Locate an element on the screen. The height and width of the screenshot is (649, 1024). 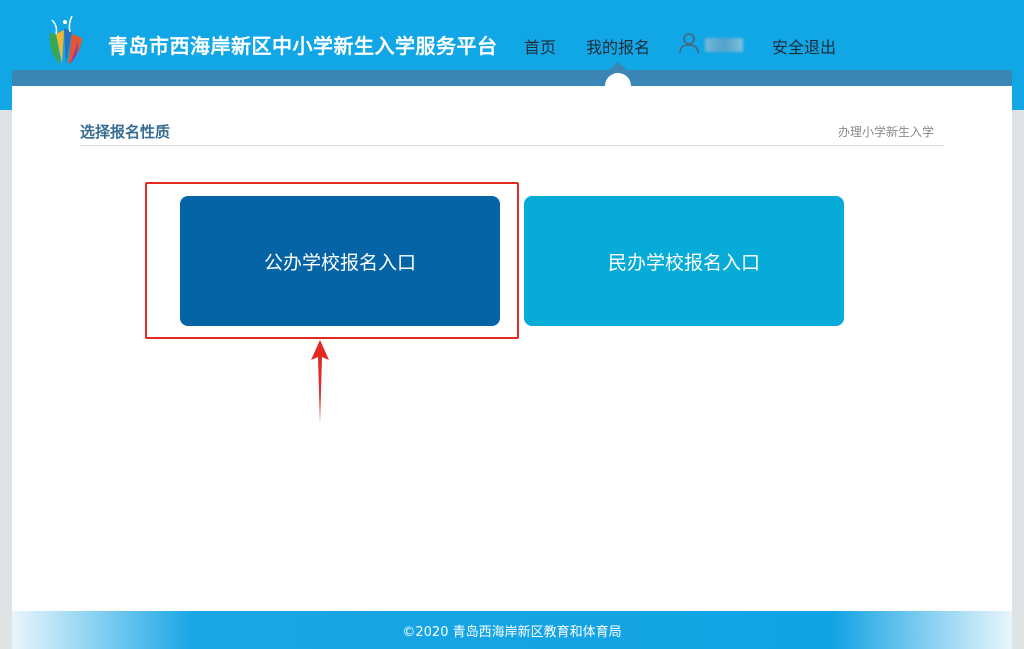
private-school-entry-button: 民办学校报名入口 is located at coordinates (684, 261).